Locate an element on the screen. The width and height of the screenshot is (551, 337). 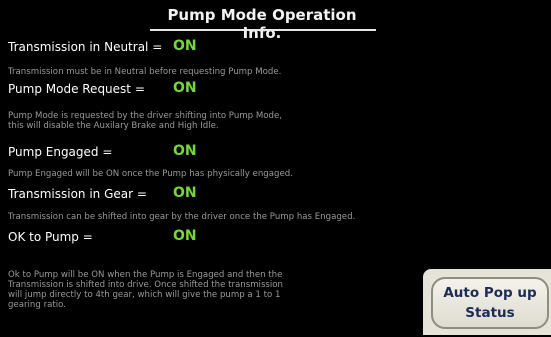
transmission-gear-value: ON is located at coordinates (185, 193).